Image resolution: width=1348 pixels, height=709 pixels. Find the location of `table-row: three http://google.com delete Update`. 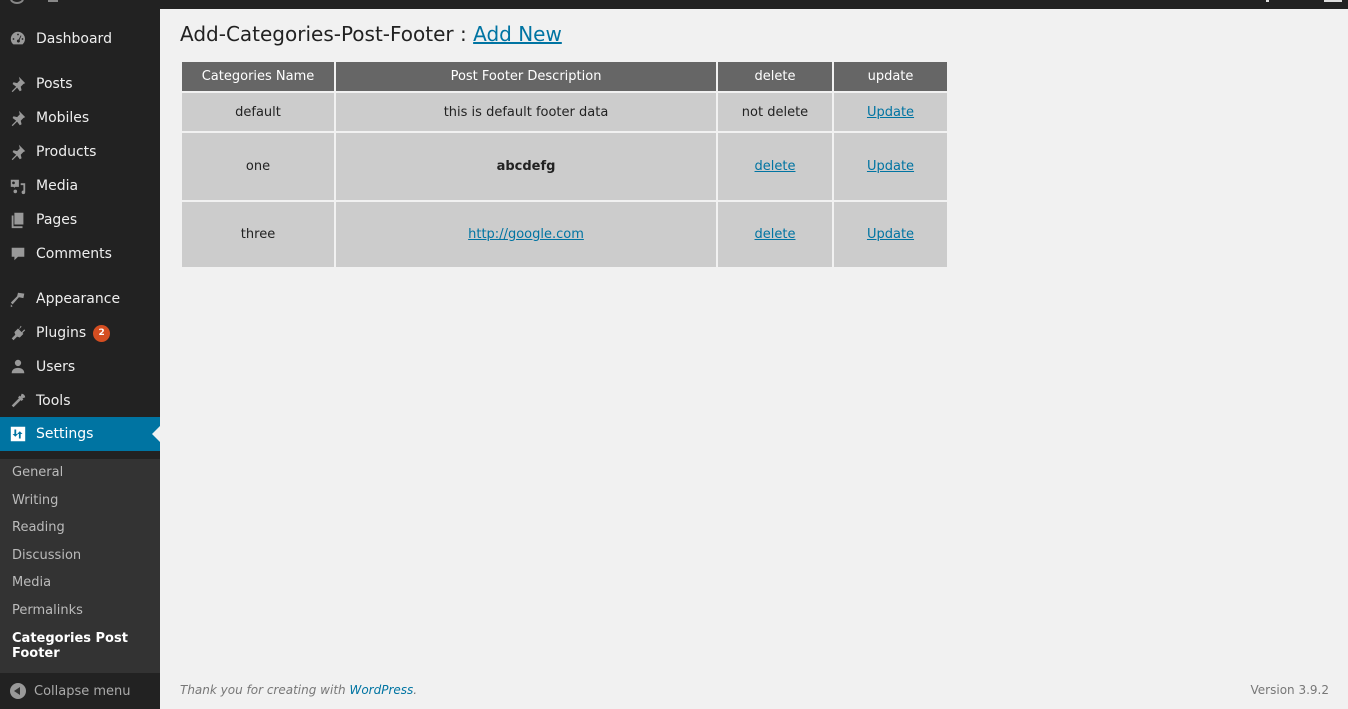

table-row: three http://google.com delete Update is located at coordinates (564, 234).